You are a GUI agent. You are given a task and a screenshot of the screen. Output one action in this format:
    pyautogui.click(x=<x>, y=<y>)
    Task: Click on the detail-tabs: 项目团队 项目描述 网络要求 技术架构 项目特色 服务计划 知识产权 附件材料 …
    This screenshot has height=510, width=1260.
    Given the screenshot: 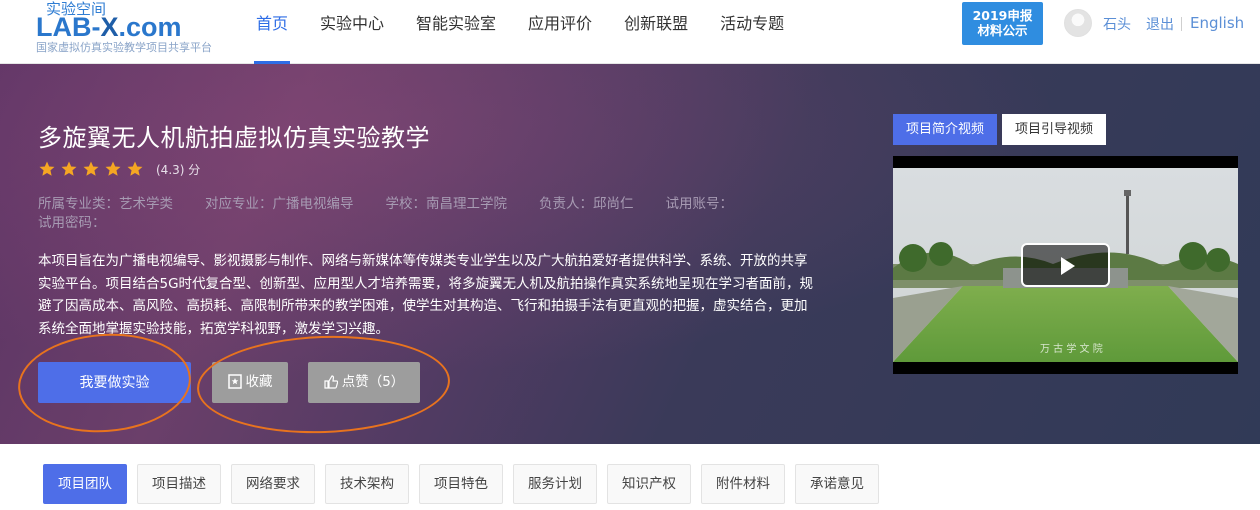 What is the action you would take?
    pyautogui.click(x=466, y=484)
    